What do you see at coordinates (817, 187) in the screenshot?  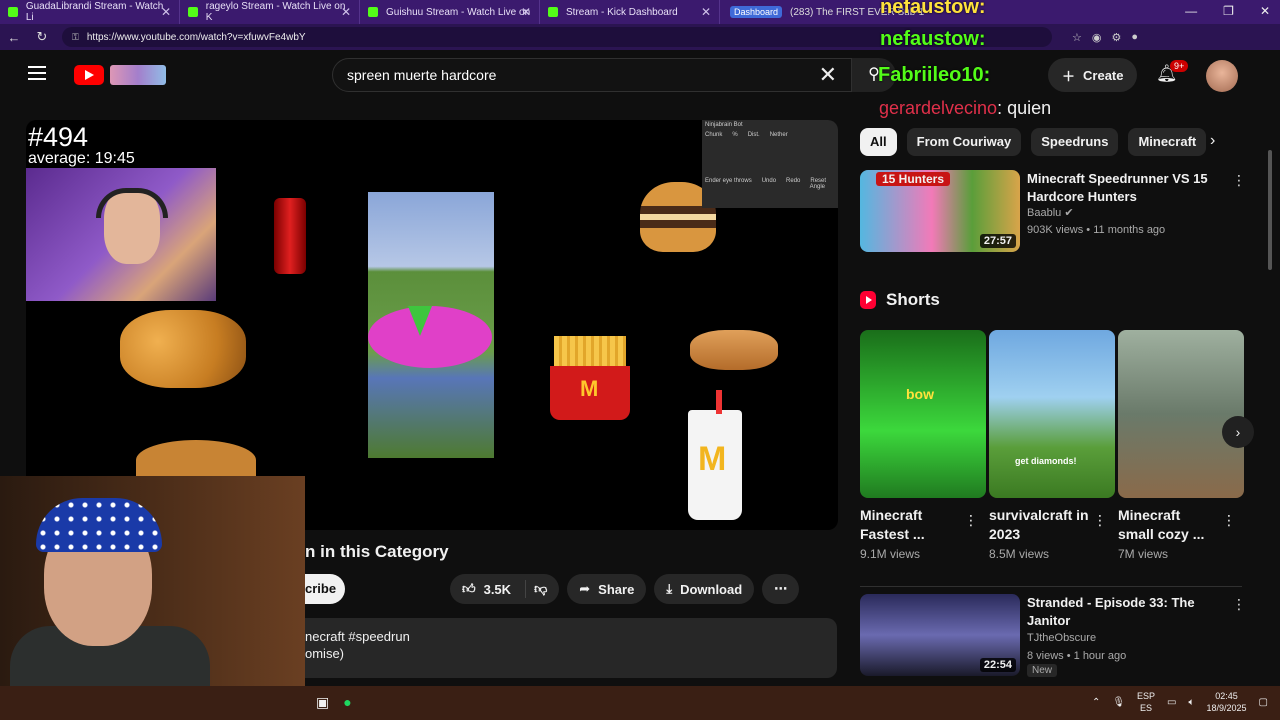 I see `angle-label: Angle` at bounding box center [817, 187].